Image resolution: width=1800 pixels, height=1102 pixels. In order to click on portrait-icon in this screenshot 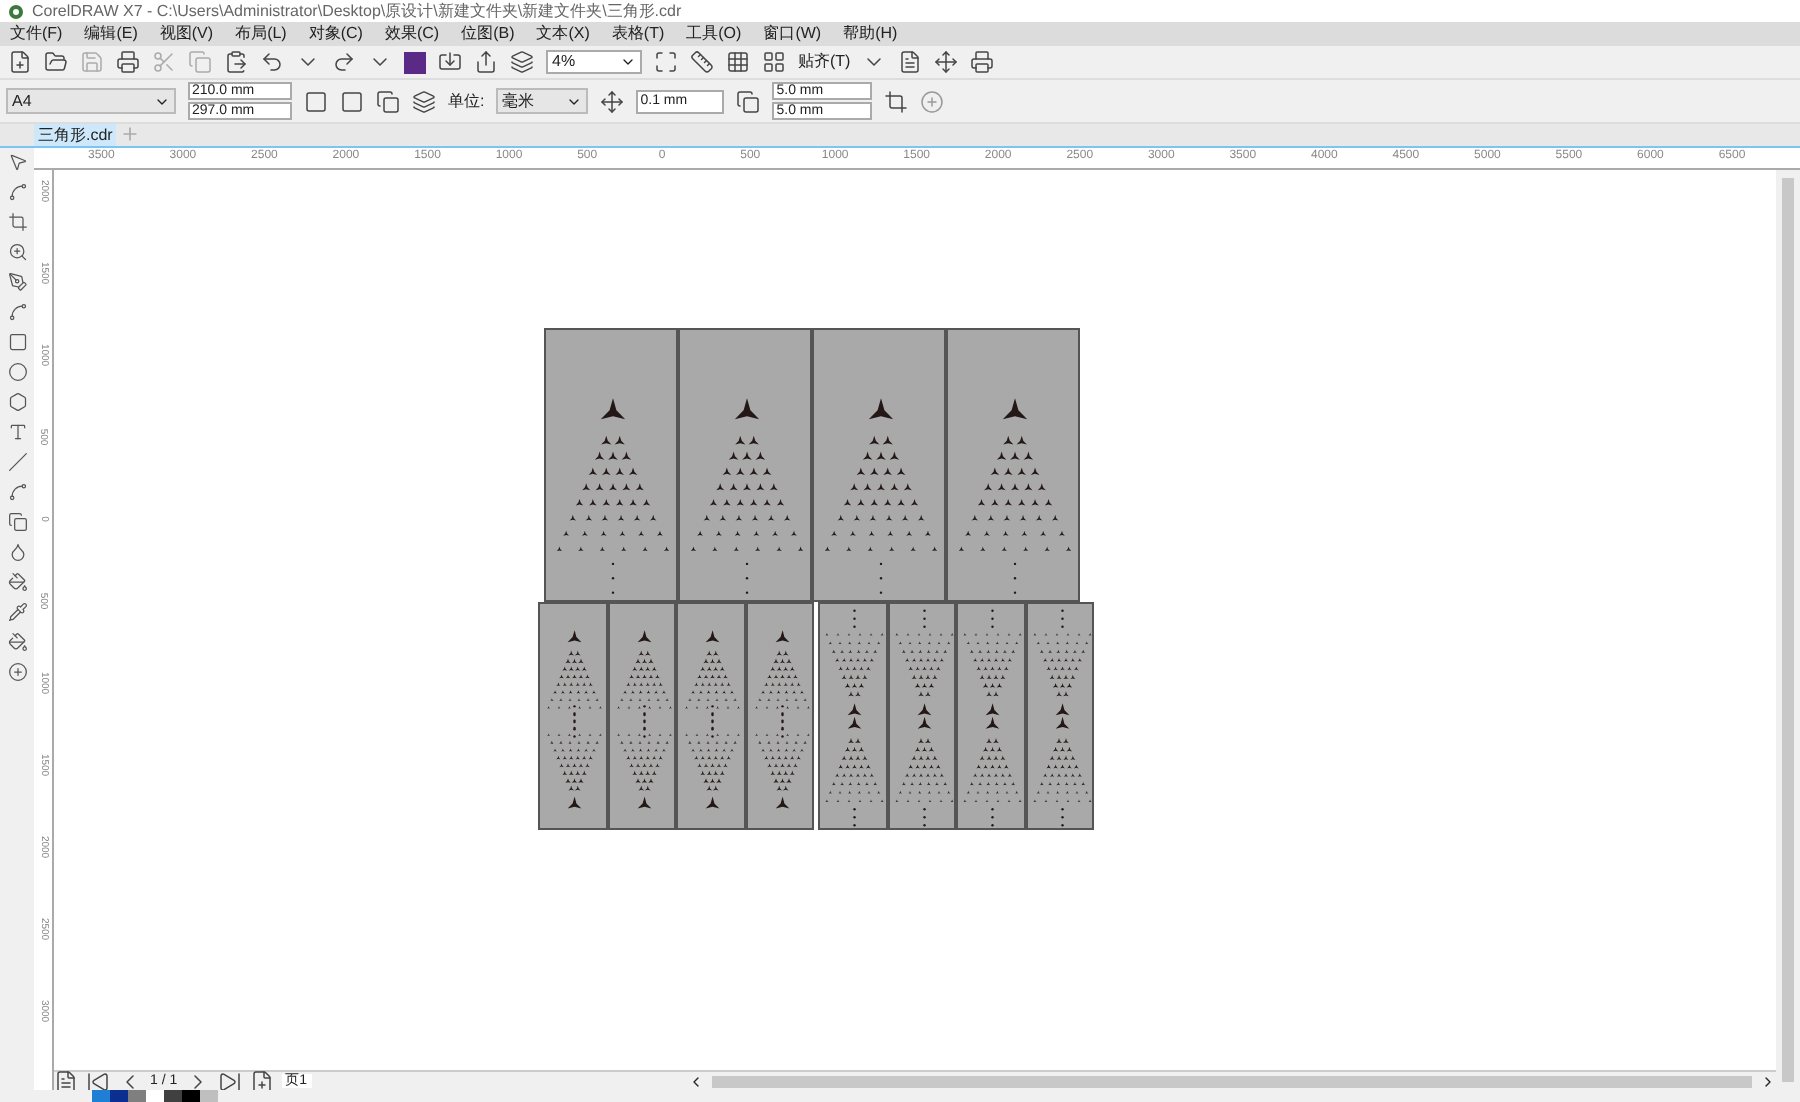, I will do `click(316, 101)`.